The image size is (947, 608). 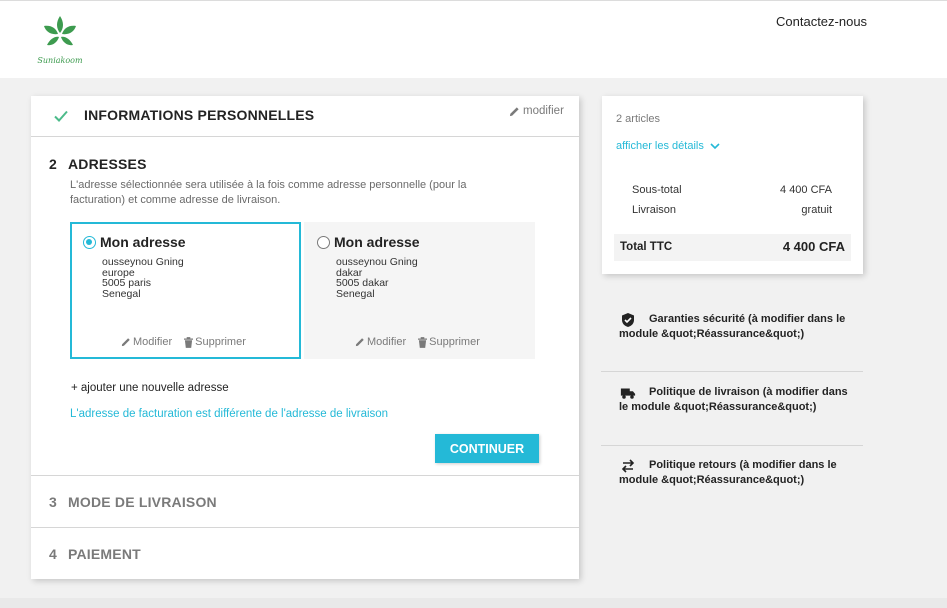 What do you see at coordinates (53, 502) in the screenshot?
I see `step-number: 3` at bounding box center [53, 502].